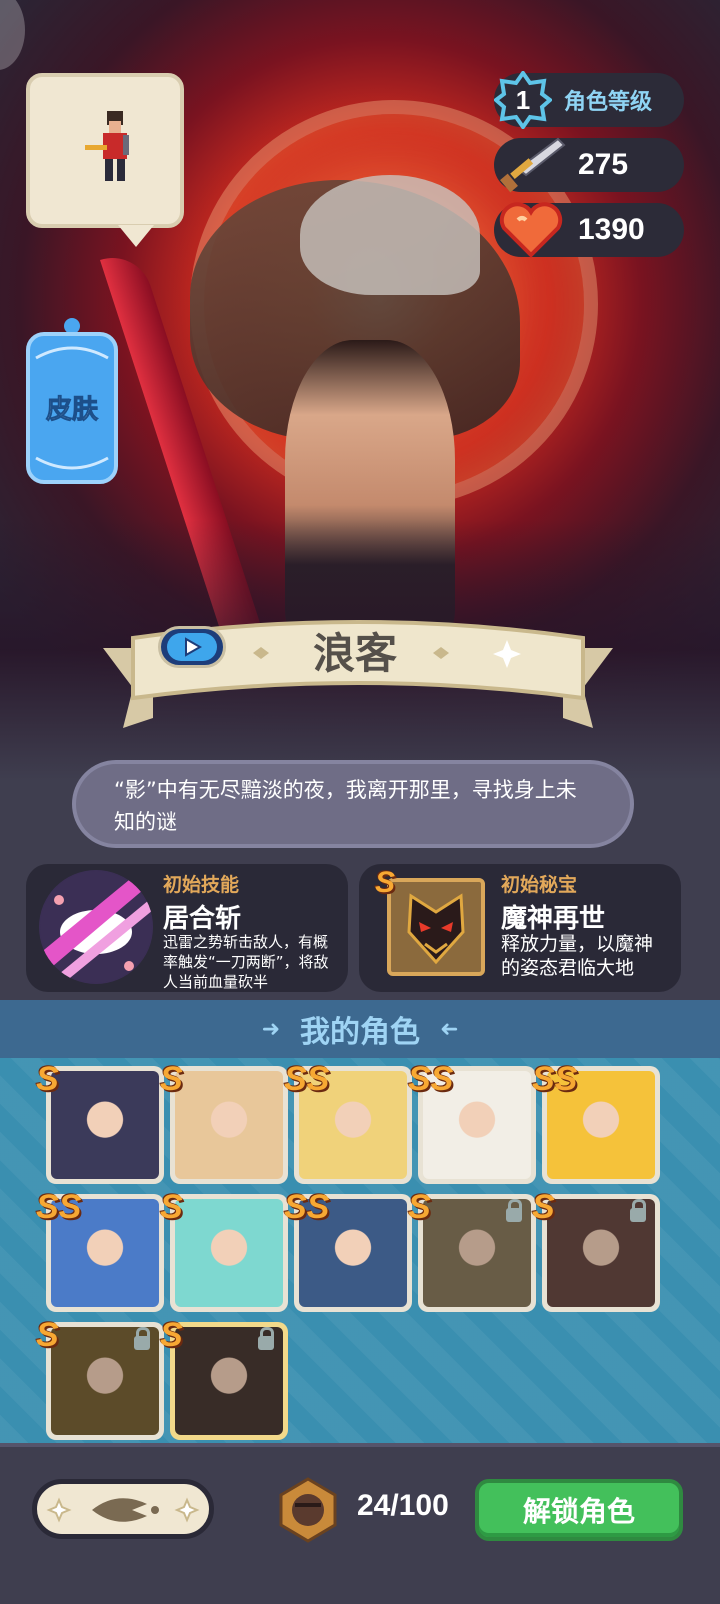 The width and height of the screenshot is (720, 1604). I want to click on unlock-character-button: 解锁角色, so click(579, 1510).